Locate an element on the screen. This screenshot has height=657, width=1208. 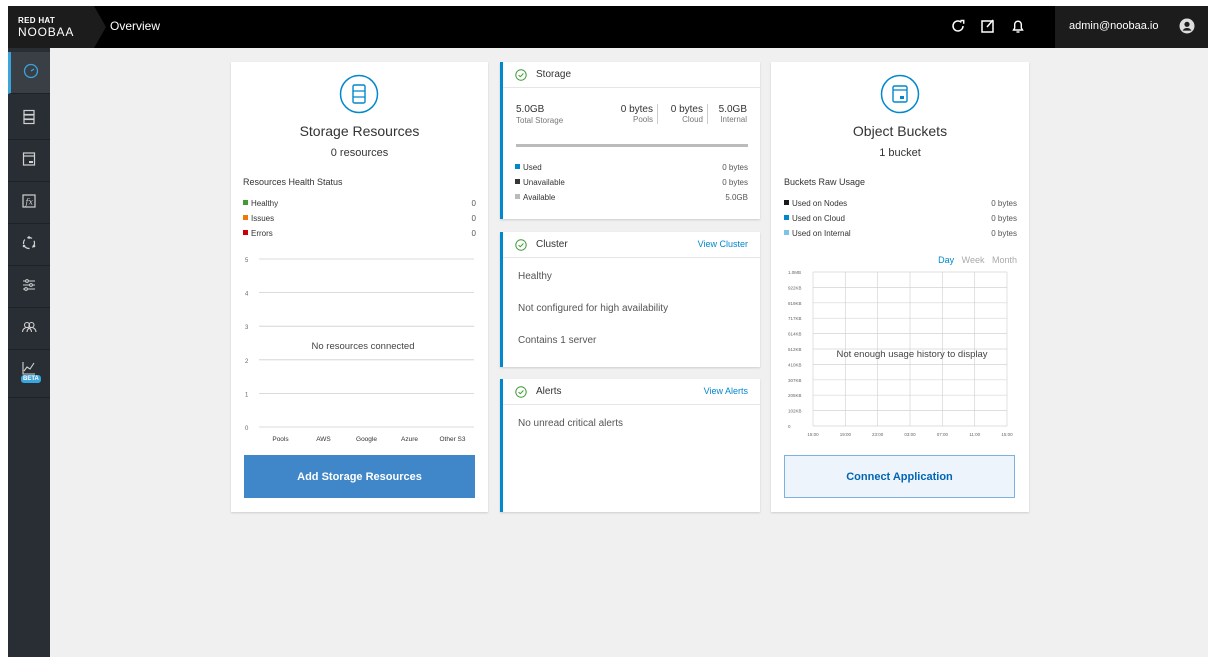
y-tick-label: 614KB is located at coordinates (795, 334).